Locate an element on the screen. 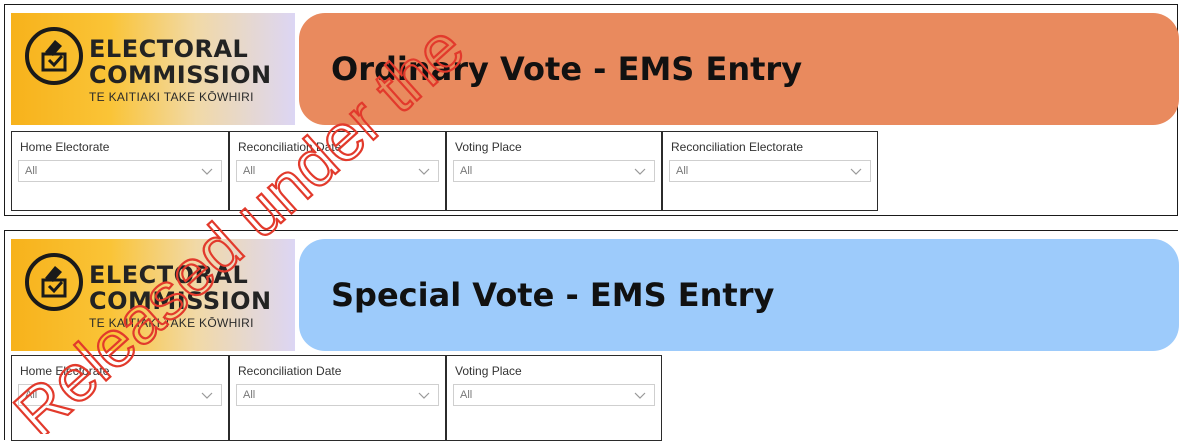  filter-label: Reconciliation Electorate is located at coordinates (737, 147).